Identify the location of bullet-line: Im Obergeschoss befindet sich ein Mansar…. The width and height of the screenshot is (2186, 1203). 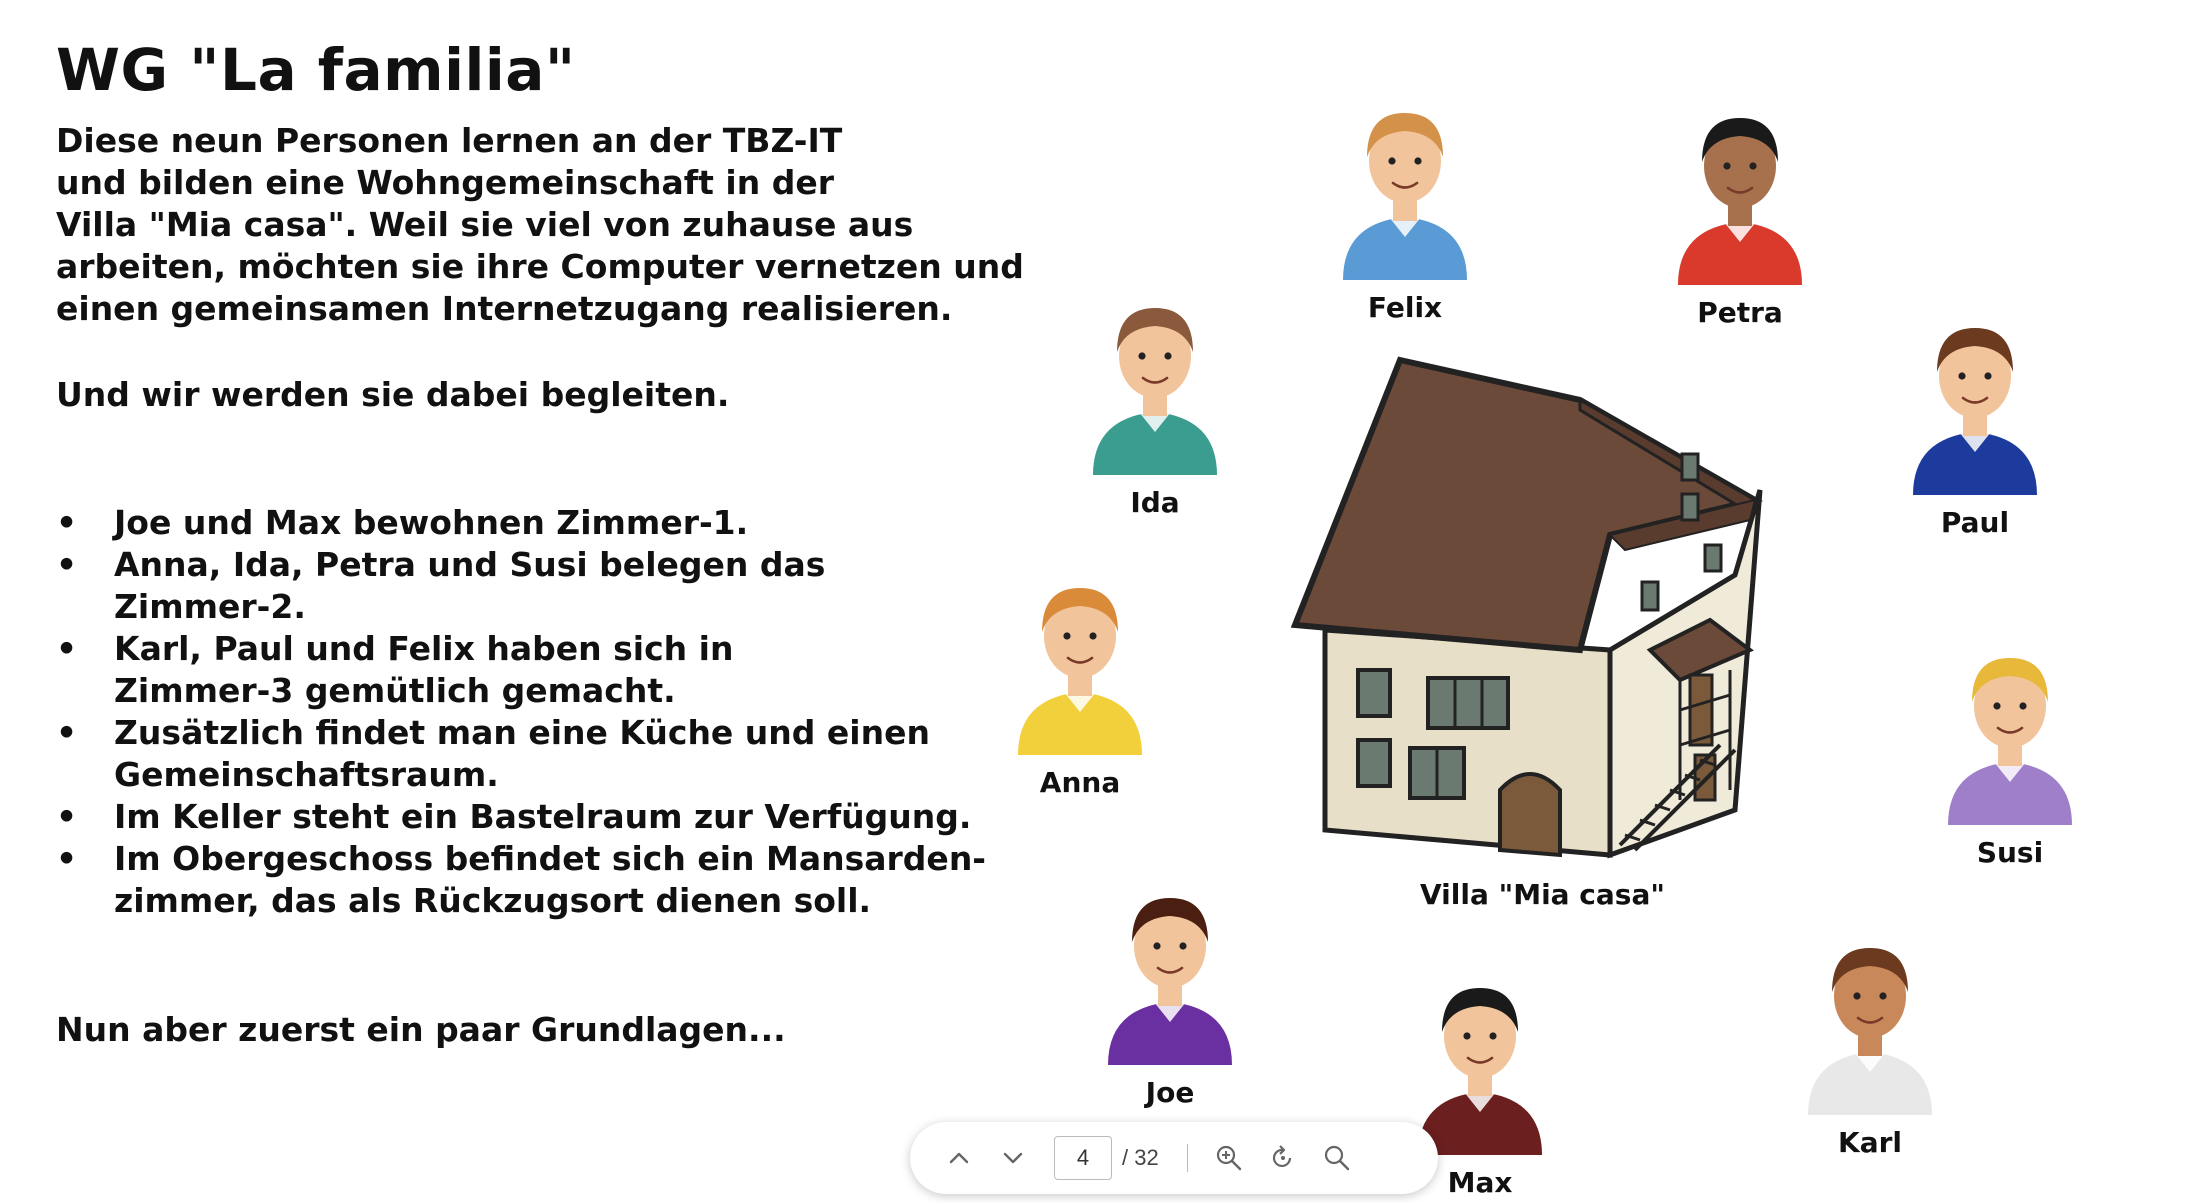
(550, 858).